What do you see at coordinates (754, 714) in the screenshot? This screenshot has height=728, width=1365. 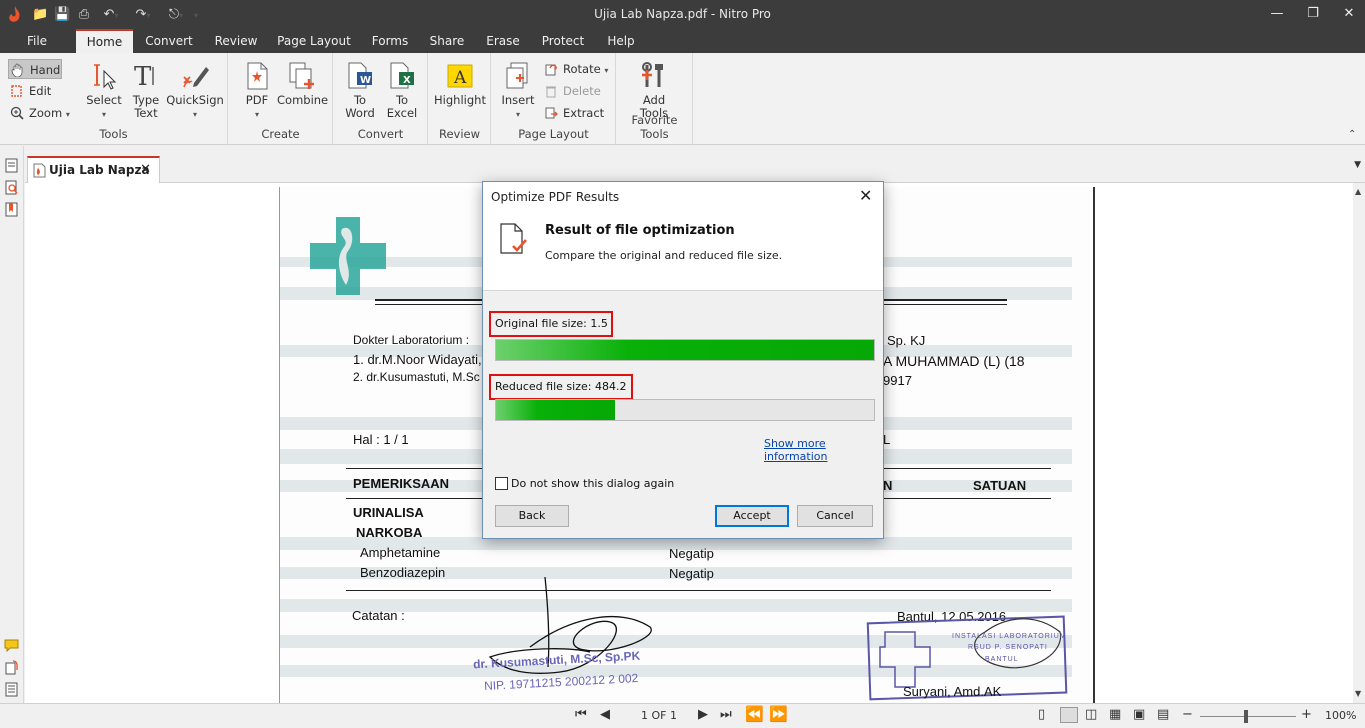 I see `previous-view-icon: ⏪` at bounding box center [754, 714].